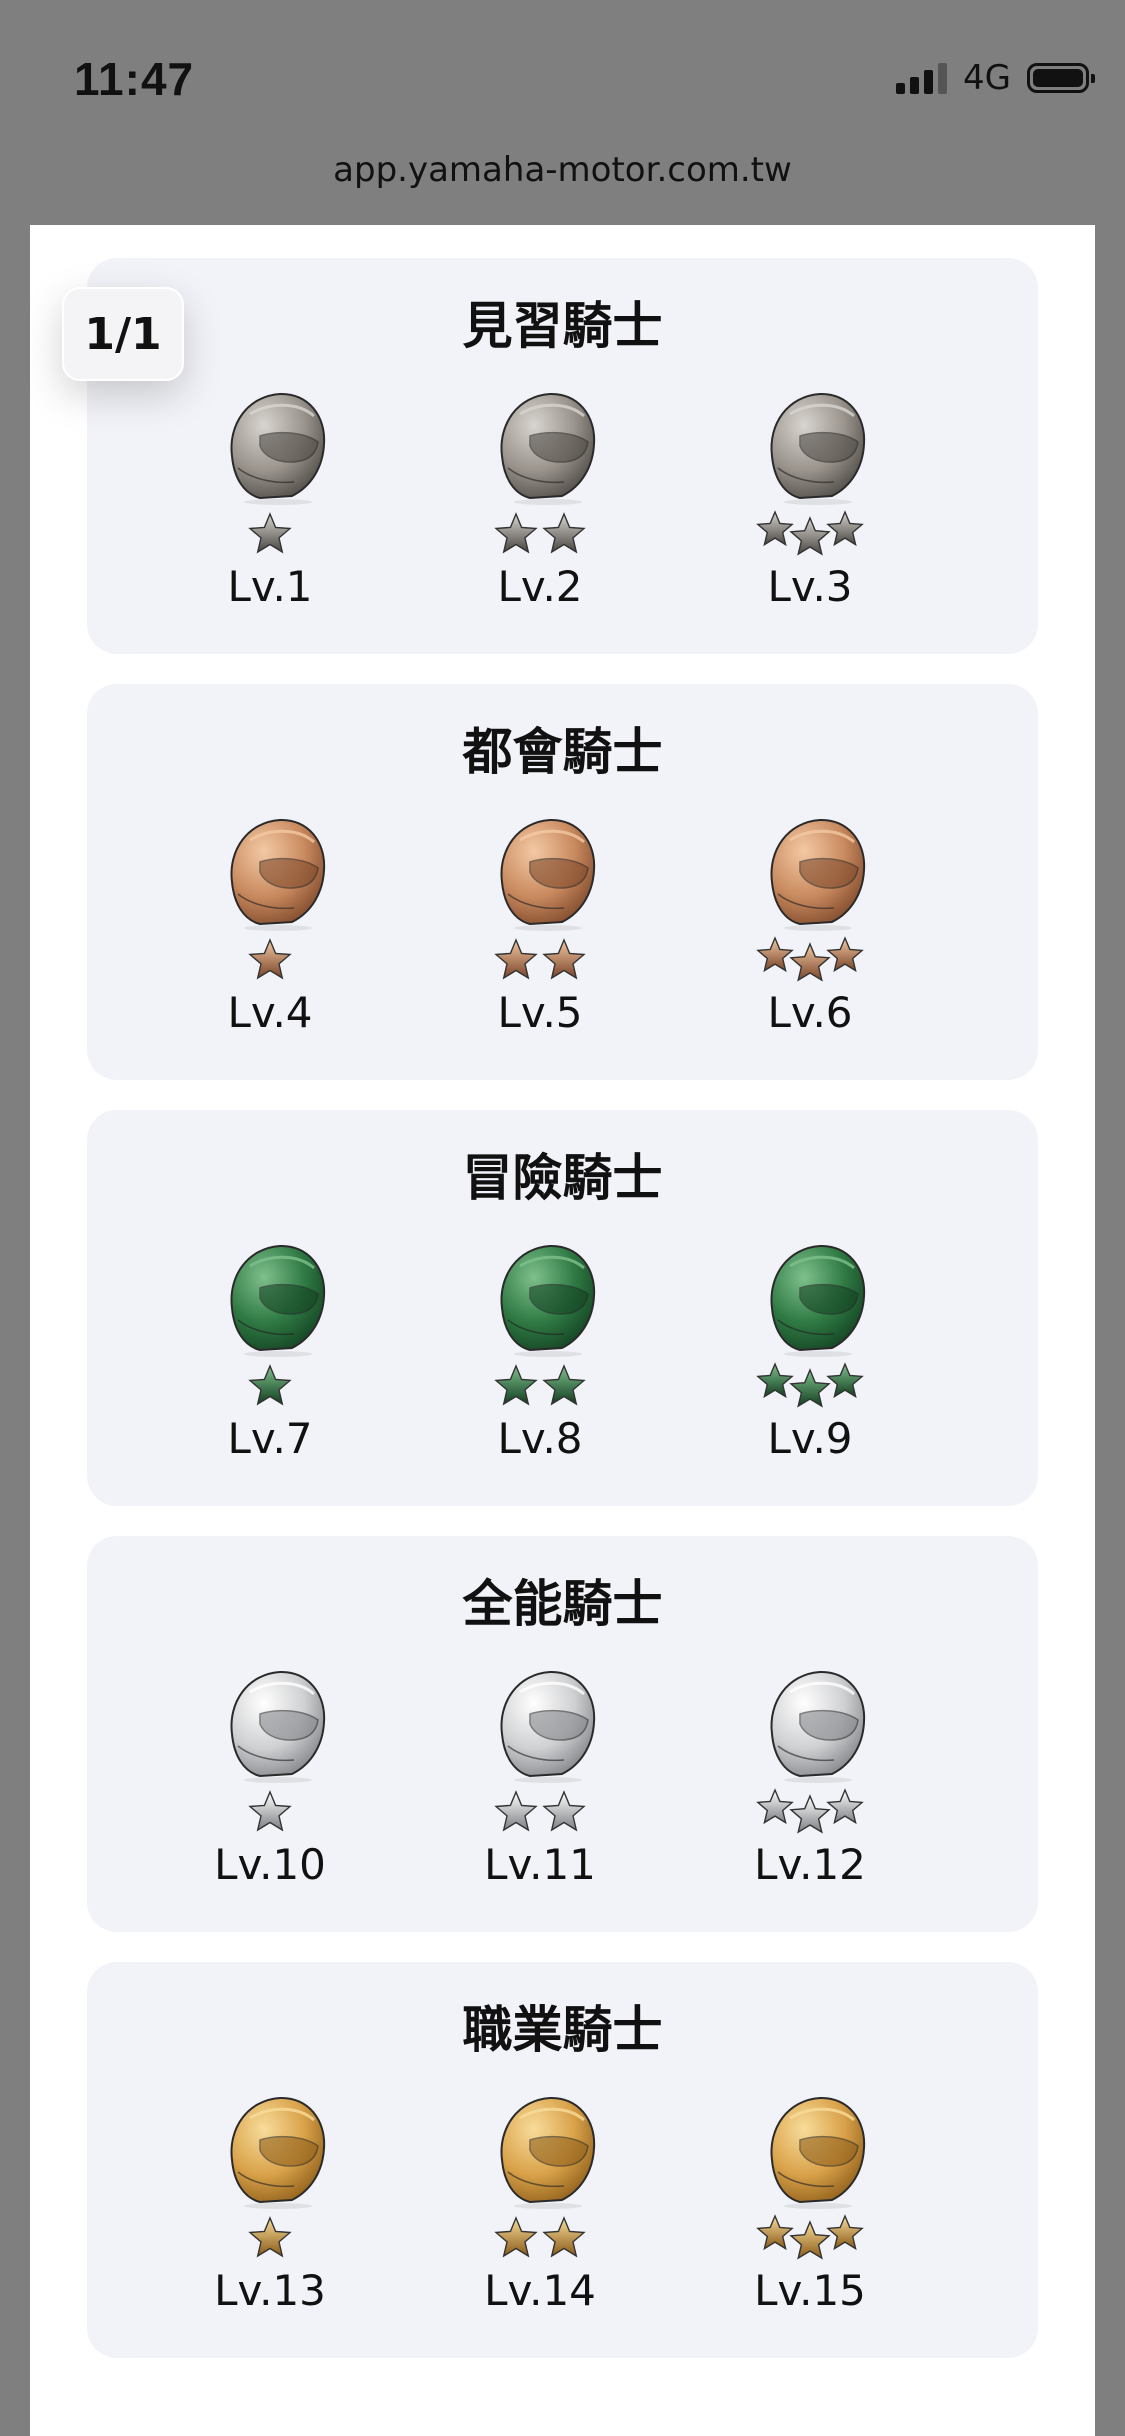 This screenshot has height=2436, width=1125. I want to click on level-badge: Lv.11, so click(540, 1789).